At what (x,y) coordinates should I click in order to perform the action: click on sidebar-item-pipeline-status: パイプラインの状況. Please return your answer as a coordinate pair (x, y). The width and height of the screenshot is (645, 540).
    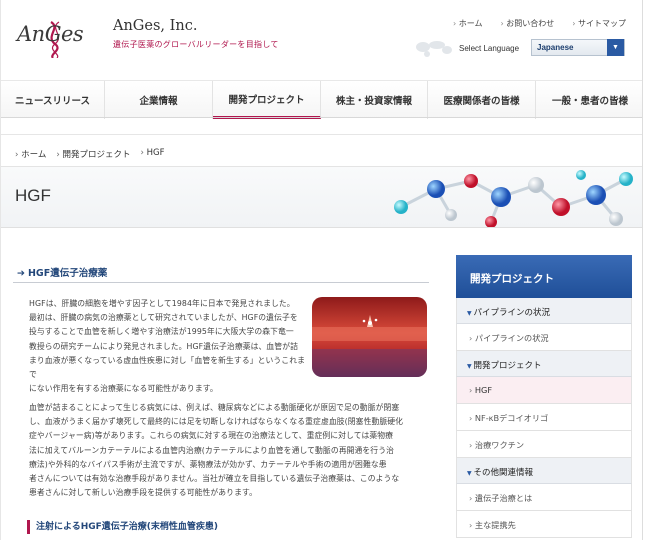
    Looking at the image, I should click on (544, 337).